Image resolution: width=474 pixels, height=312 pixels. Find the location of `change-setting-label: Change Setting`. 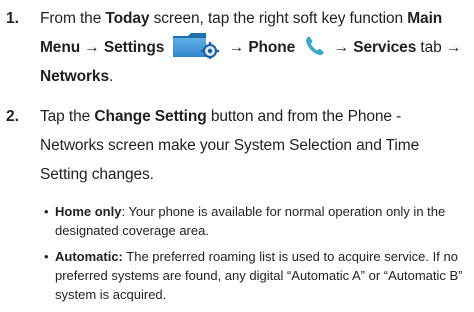

change-setting-label: Change Setting is located at coordinates (150, 116).